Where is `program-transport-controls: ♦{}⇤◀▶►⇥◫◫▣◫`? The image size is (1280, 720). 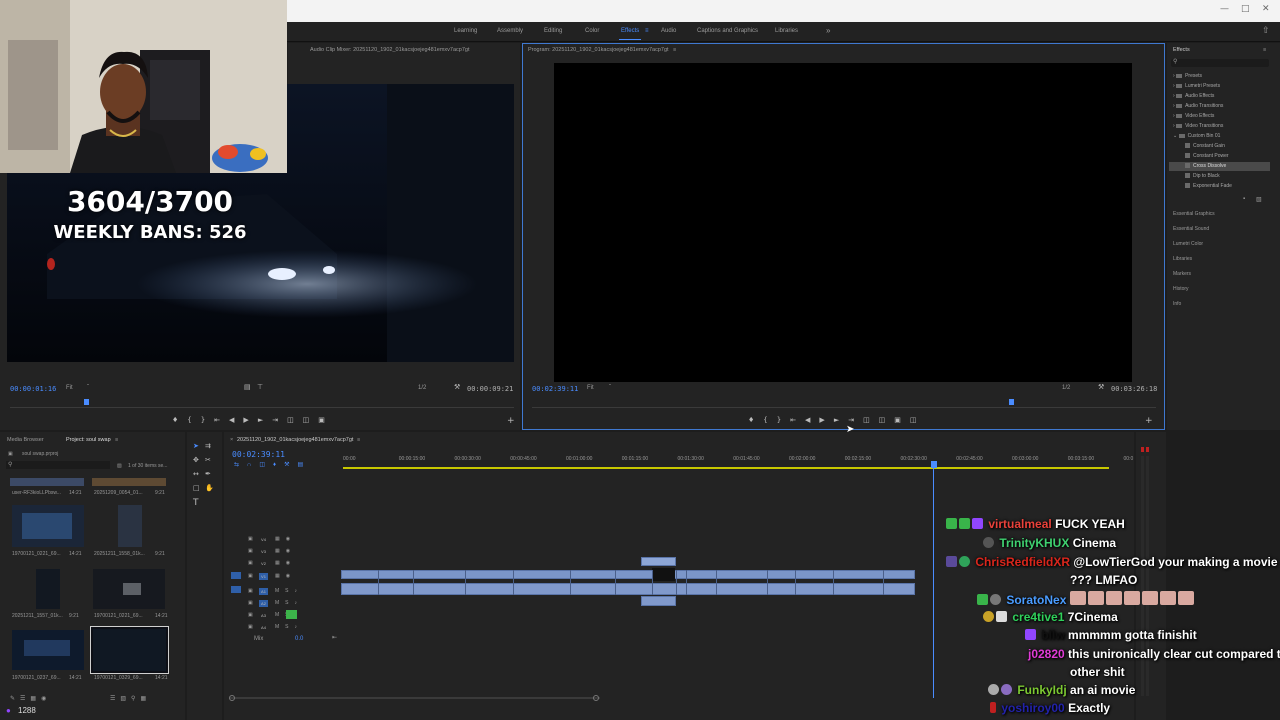 program-transport-controls: ♦{}⇤◀▶►⇥◫◫▣◫ is located at coordinates (837, 420).